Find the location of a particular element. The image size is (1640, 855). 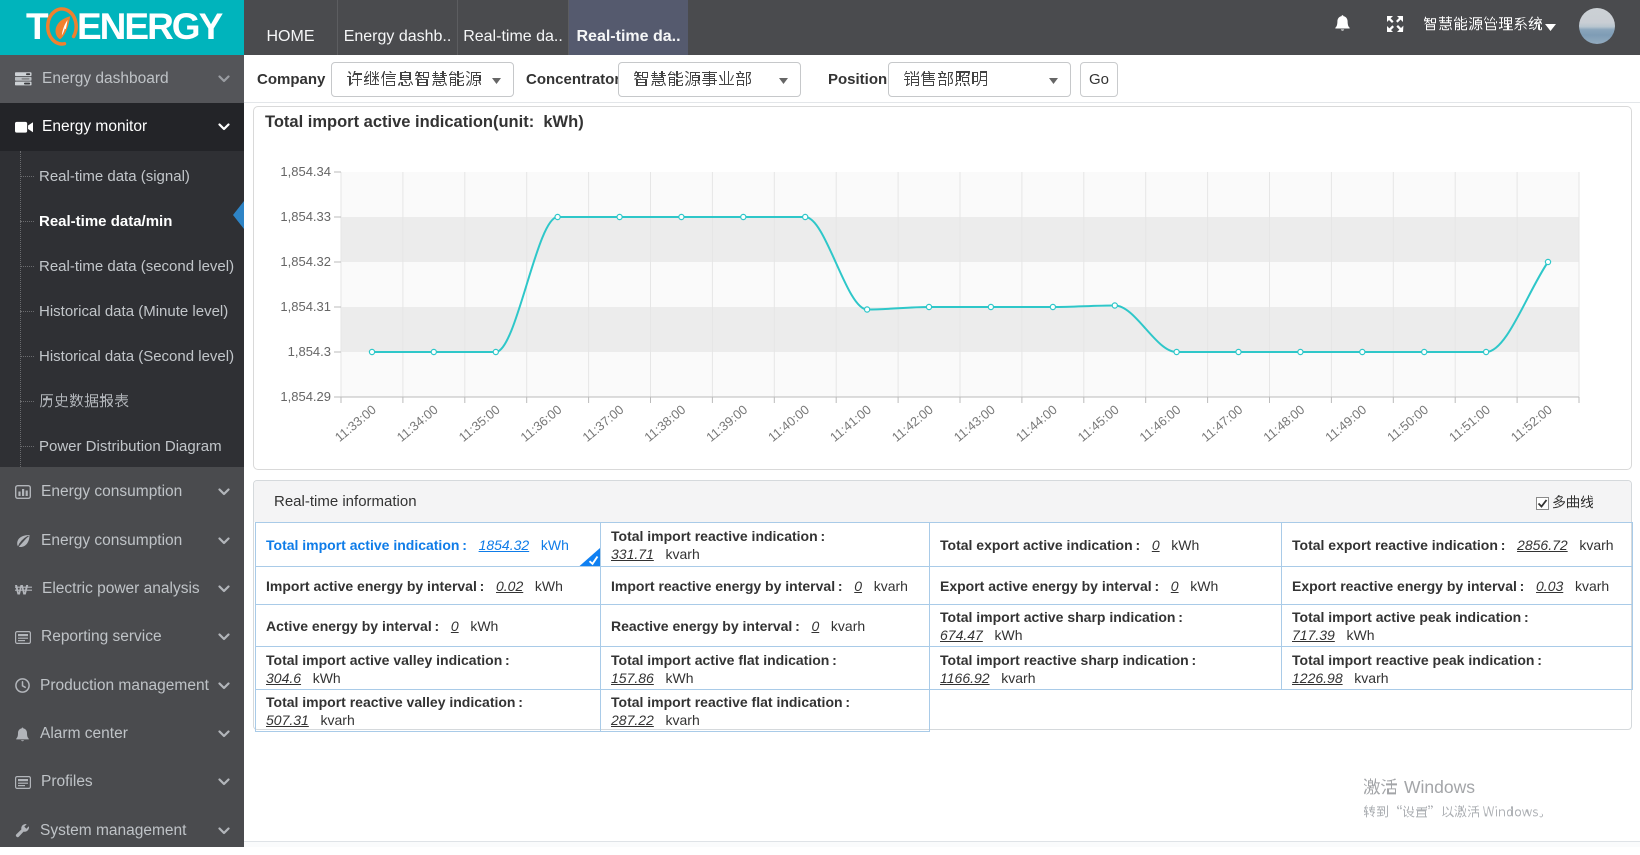

svg-text: 11:37:00 is located at coordinates (602, 423).